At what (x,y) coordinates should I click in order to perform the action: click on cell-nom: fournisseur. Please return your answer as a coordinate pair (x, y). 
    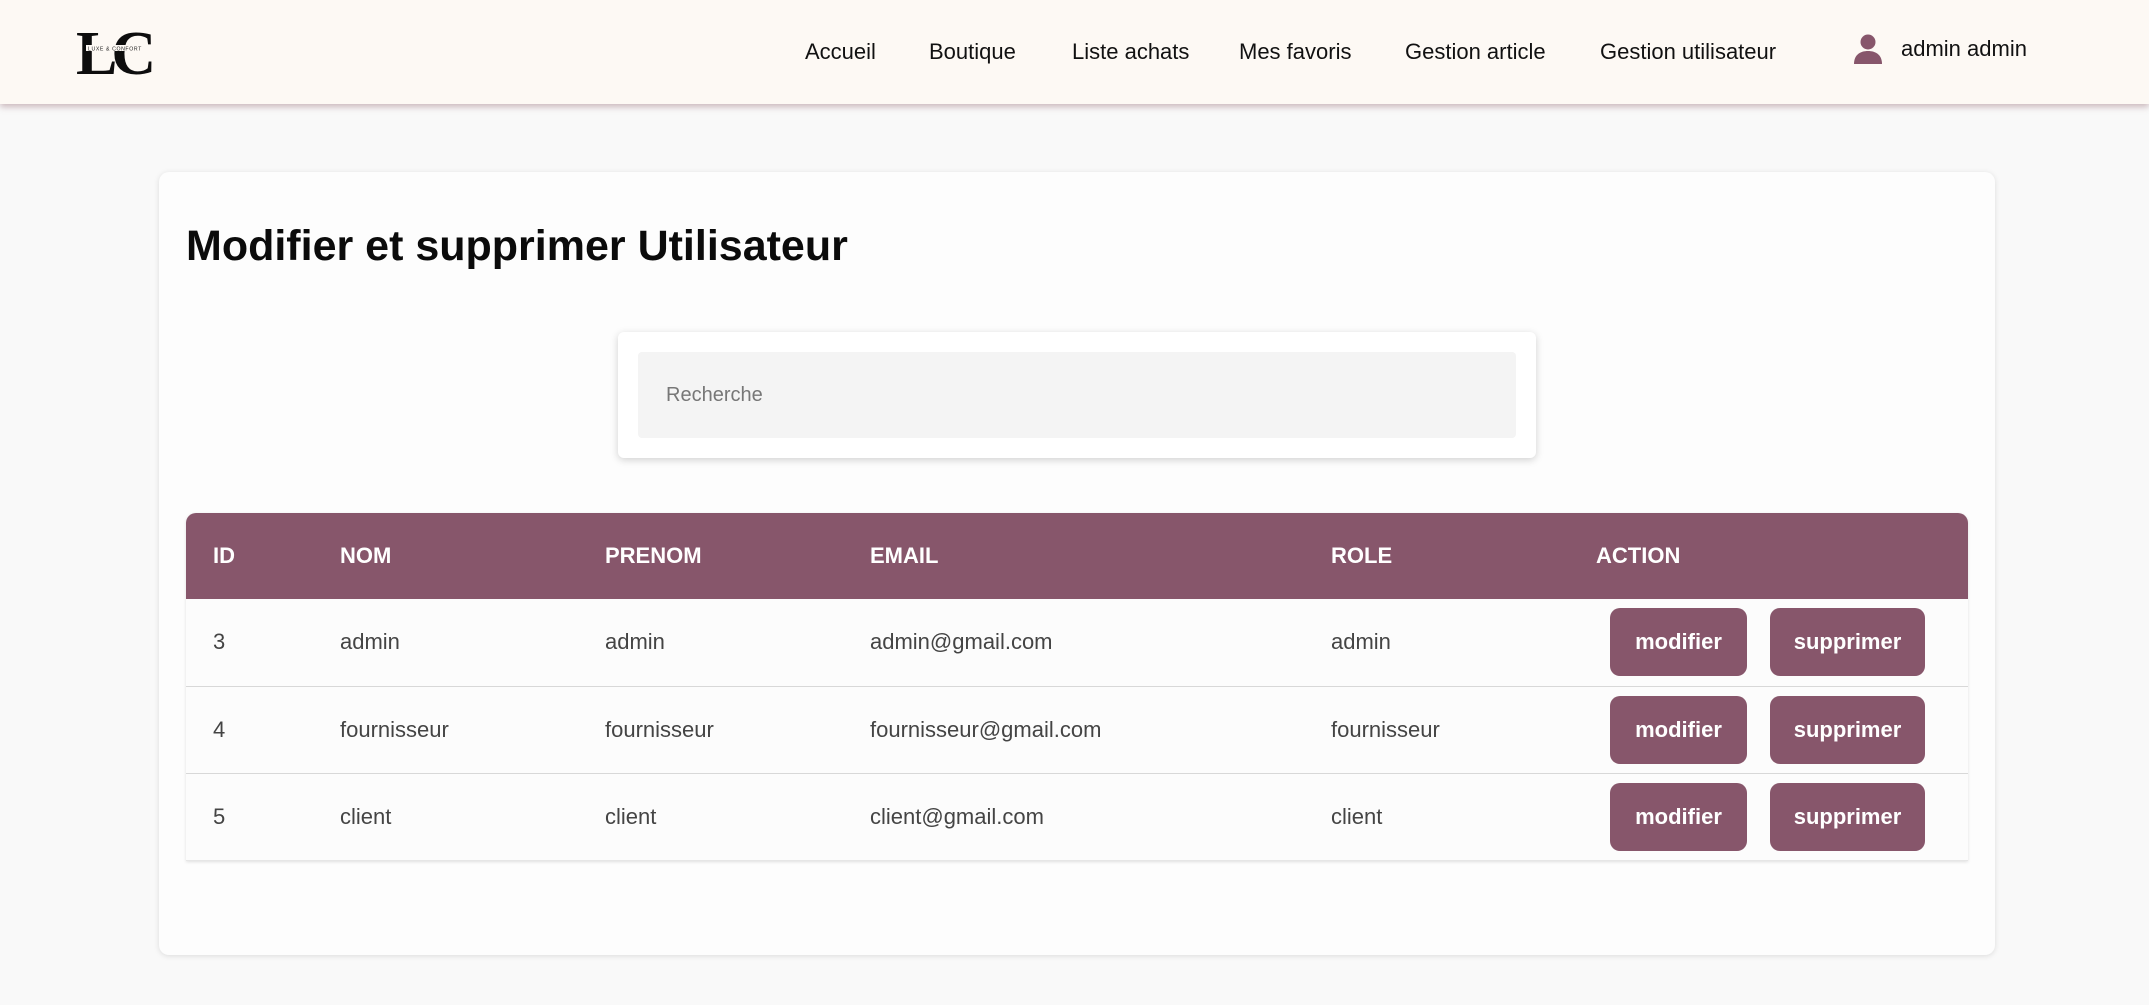
    Looking at the image, I should click on (394, 729).